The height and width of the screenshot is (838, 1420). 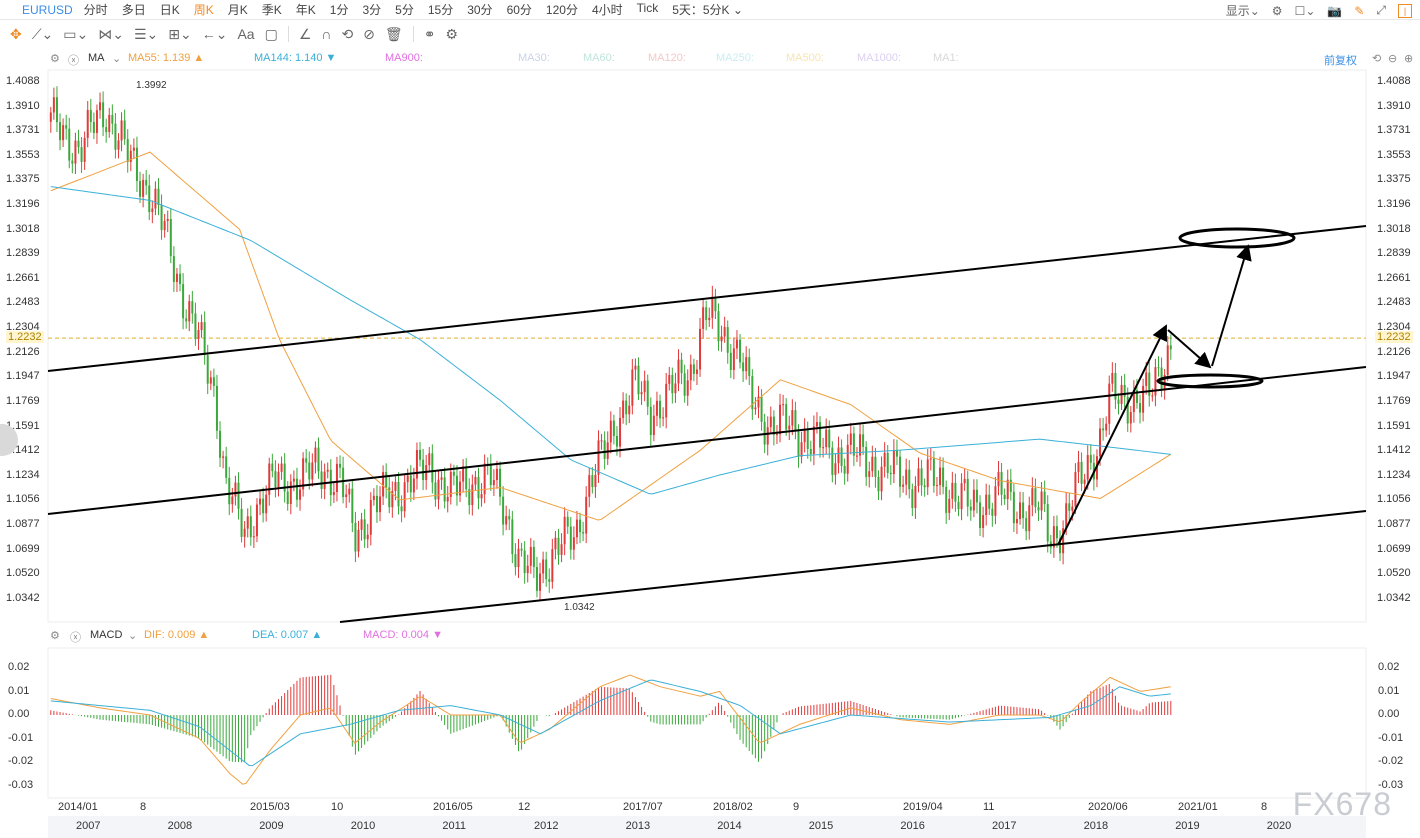 I want to click on price-axis-label-right: 1.1769, so click(x=1394, y=401).